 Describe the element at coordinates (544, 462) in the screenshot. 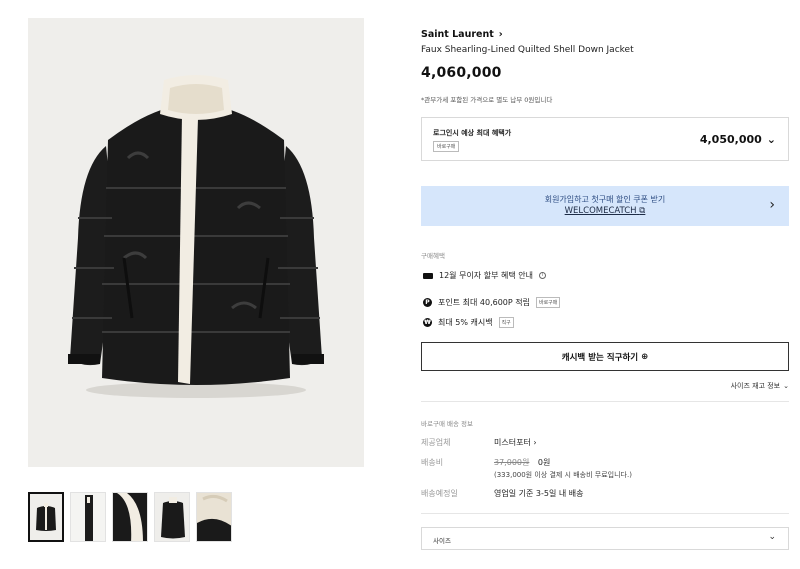

I see `fee-value: 0원` at that location.